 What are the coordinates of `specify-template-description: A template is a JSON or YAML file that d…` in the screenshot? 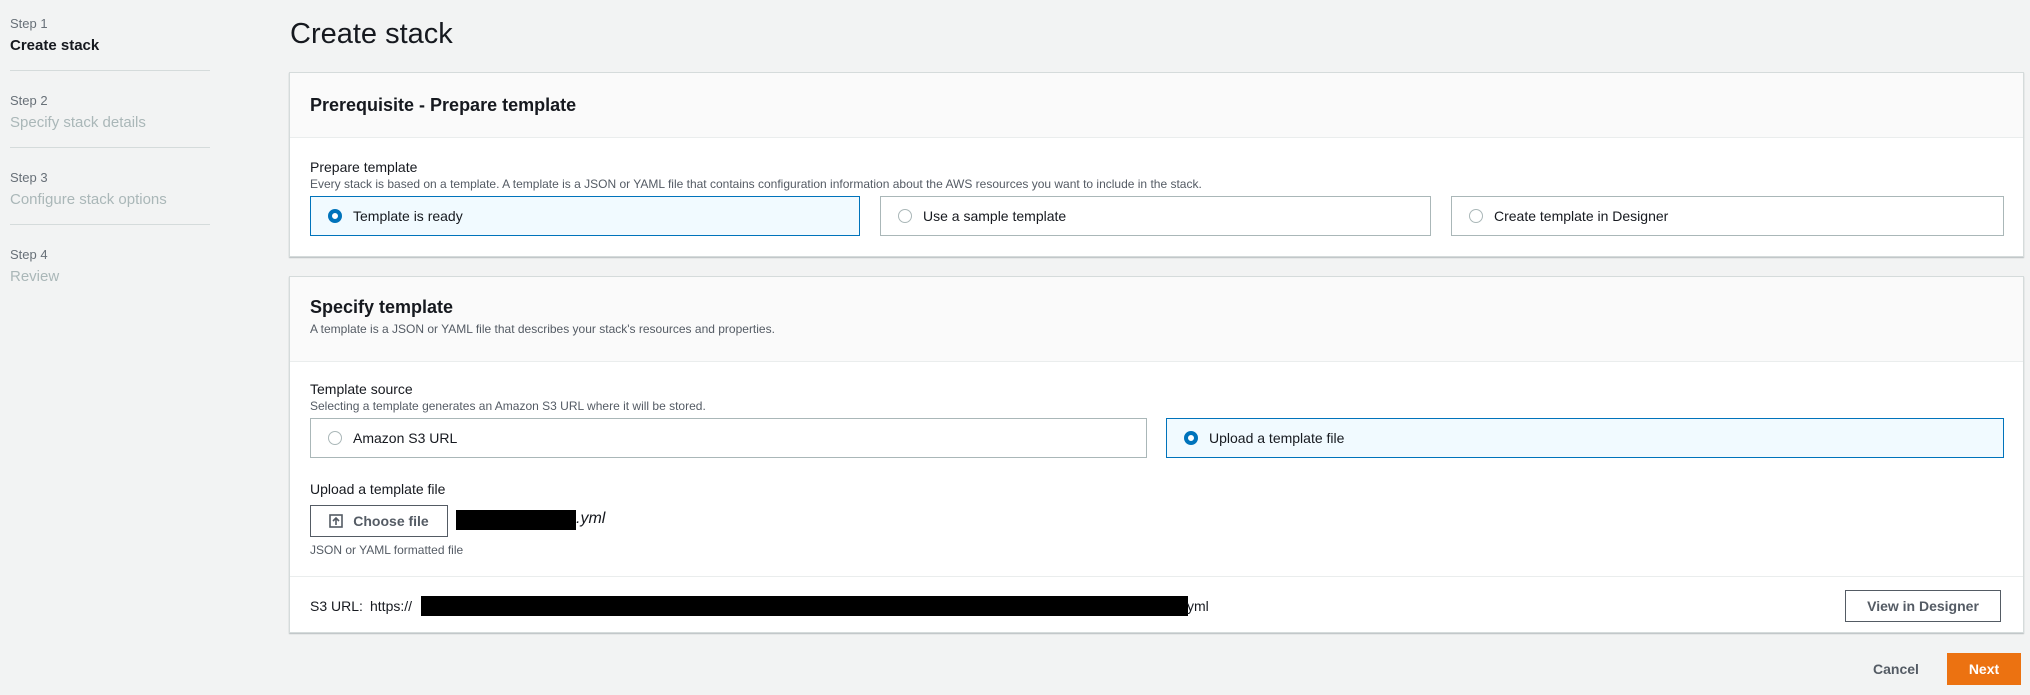 It's located at (542, 329).